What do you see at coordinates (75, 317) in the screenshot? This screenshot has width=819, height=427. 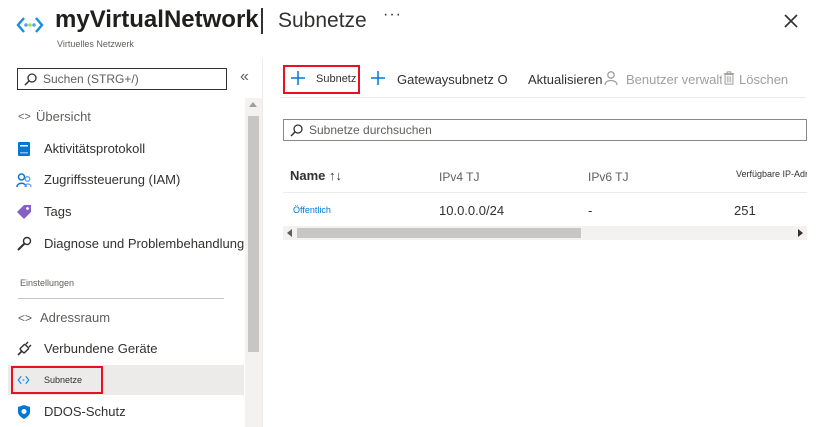 I see `sidebar-item-label: Adressraum` at bounding box center [75, 317].